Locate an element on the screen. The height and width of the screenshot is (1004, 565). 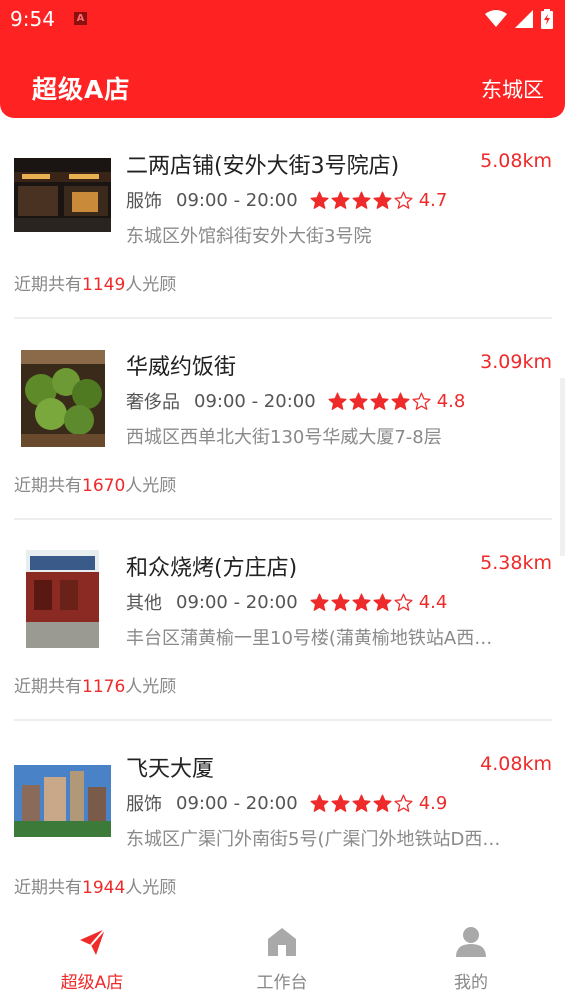
tab-mine: 我的 is located at coordinates (471, 959).